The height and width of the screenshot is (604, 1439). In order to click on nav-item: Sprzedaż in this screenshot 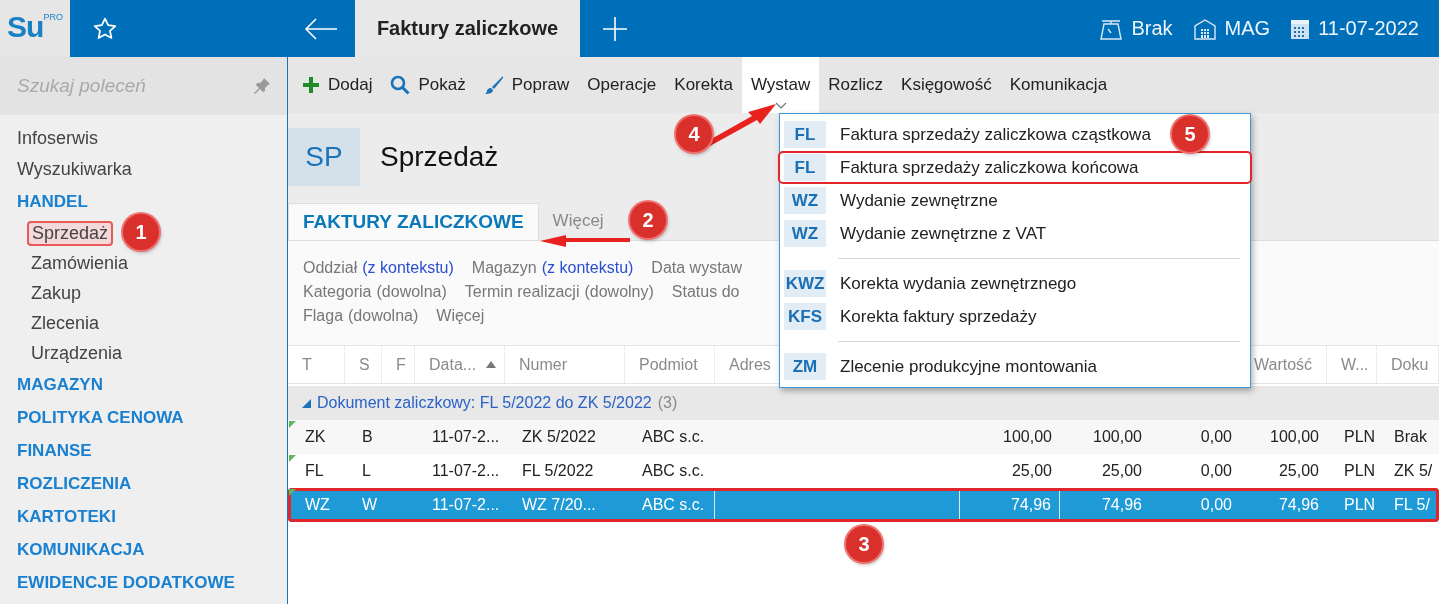, I will do `click(70, 233)`.